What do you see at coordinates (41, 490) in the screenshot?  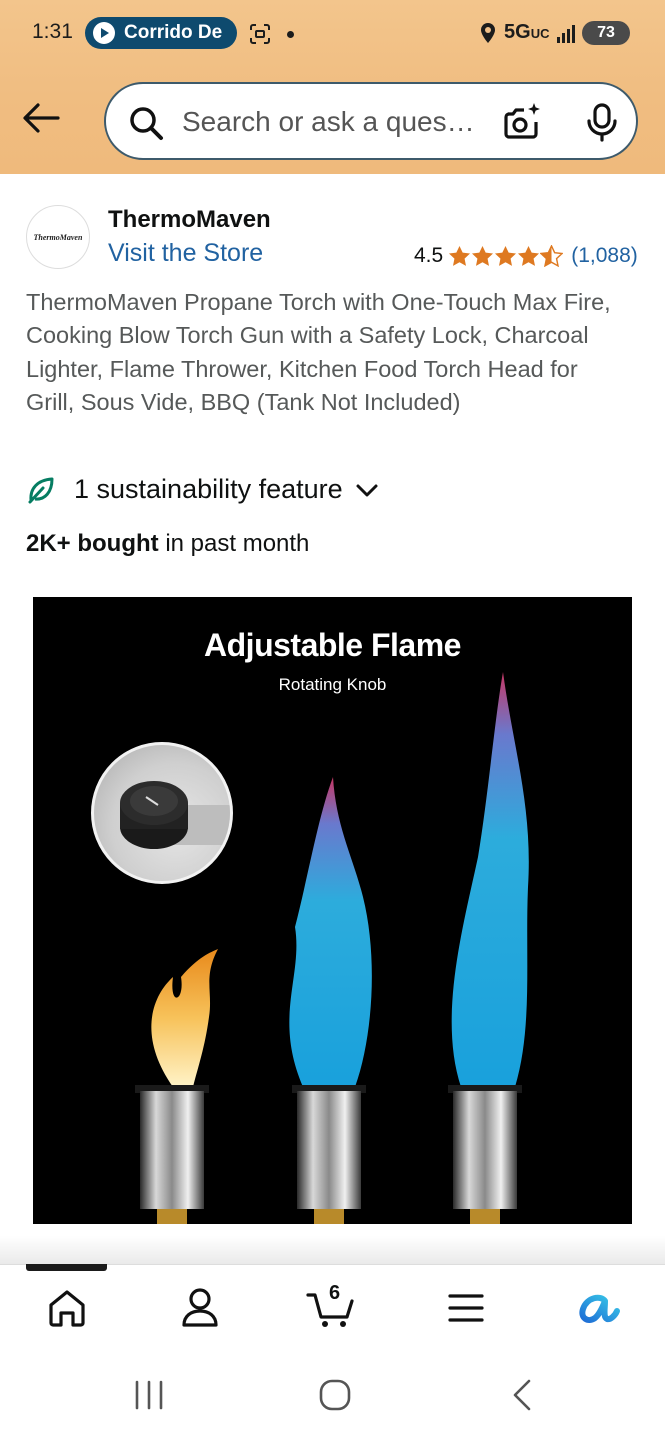 I see `leaf-icon` at bounding box center [41, 490].